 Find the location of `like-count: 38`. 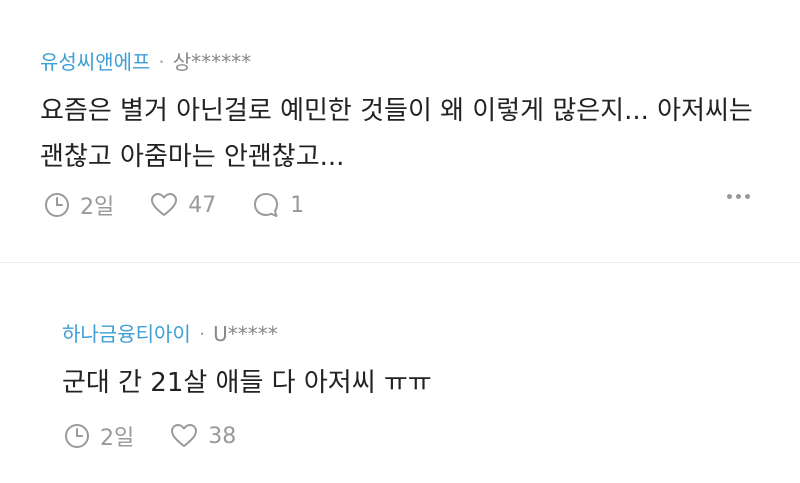

like-count: 38 is located at coordinates (222, 436).